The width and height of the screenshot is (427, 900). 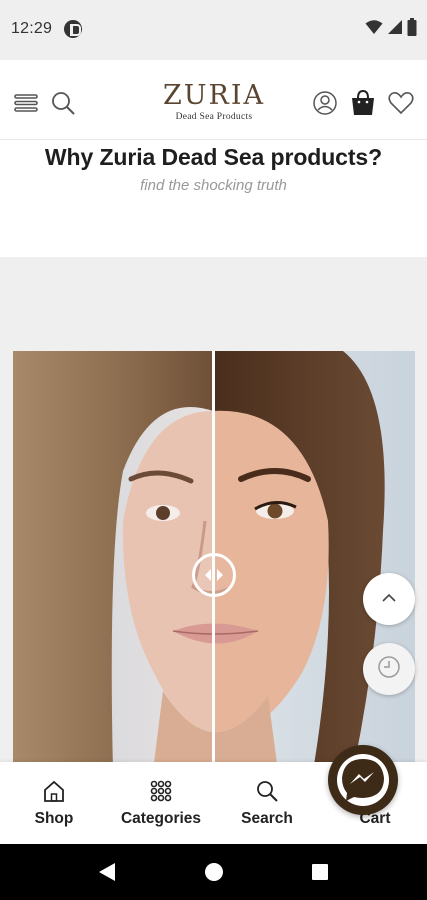 What do you see at coordinates (395, 29) in the screenshot?
I see `signal-icon` at bounding box center [395, 29].